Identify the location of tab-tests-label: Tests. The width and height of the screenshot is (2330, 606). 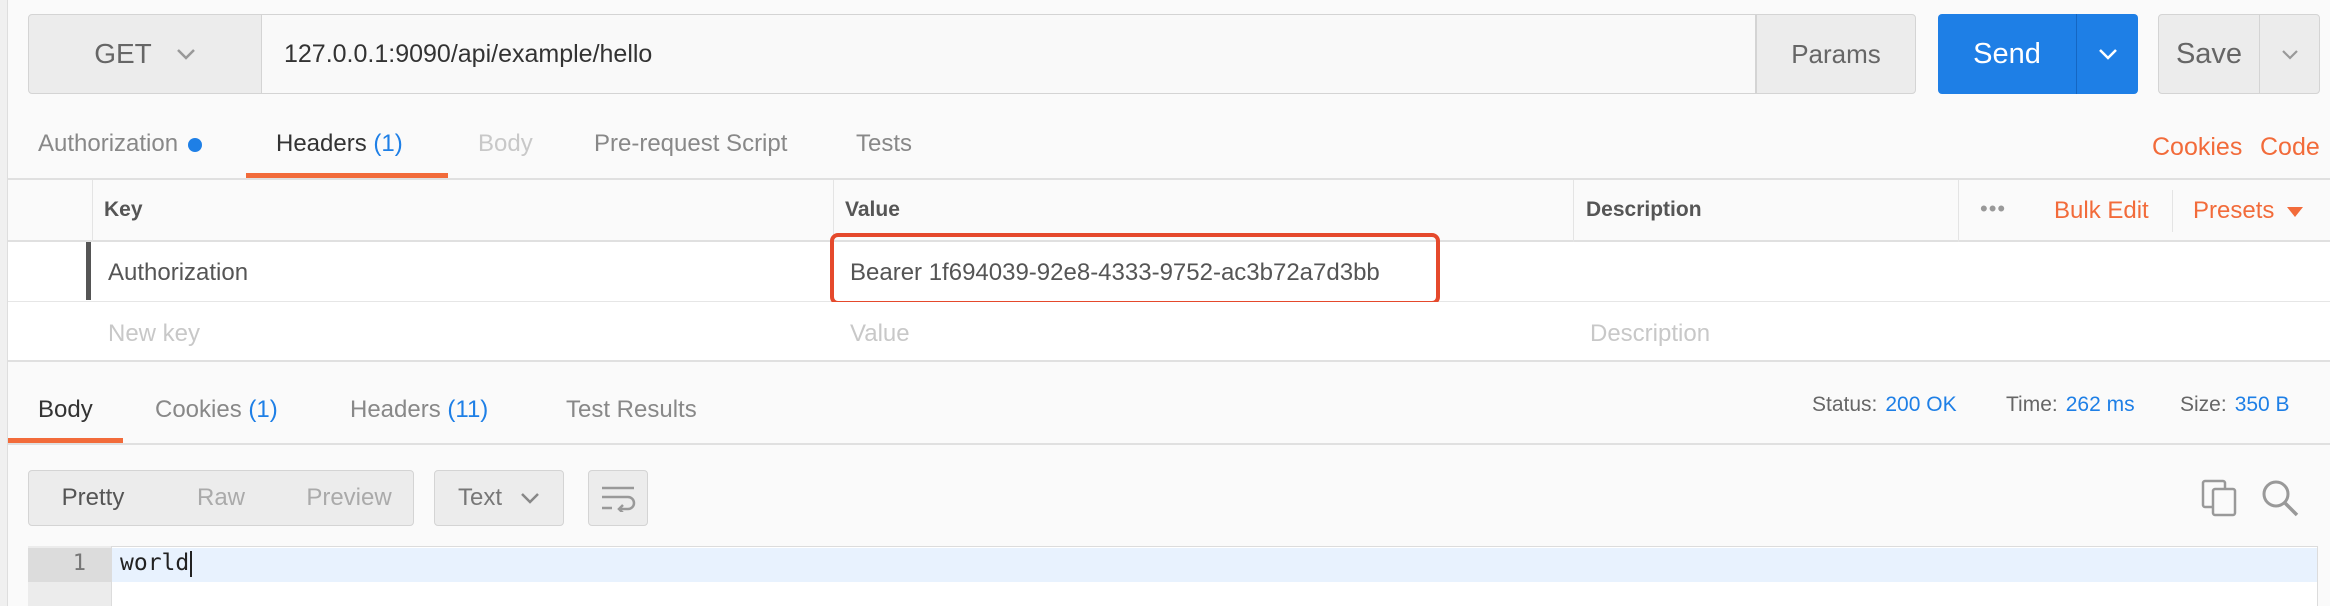
(884, 143).